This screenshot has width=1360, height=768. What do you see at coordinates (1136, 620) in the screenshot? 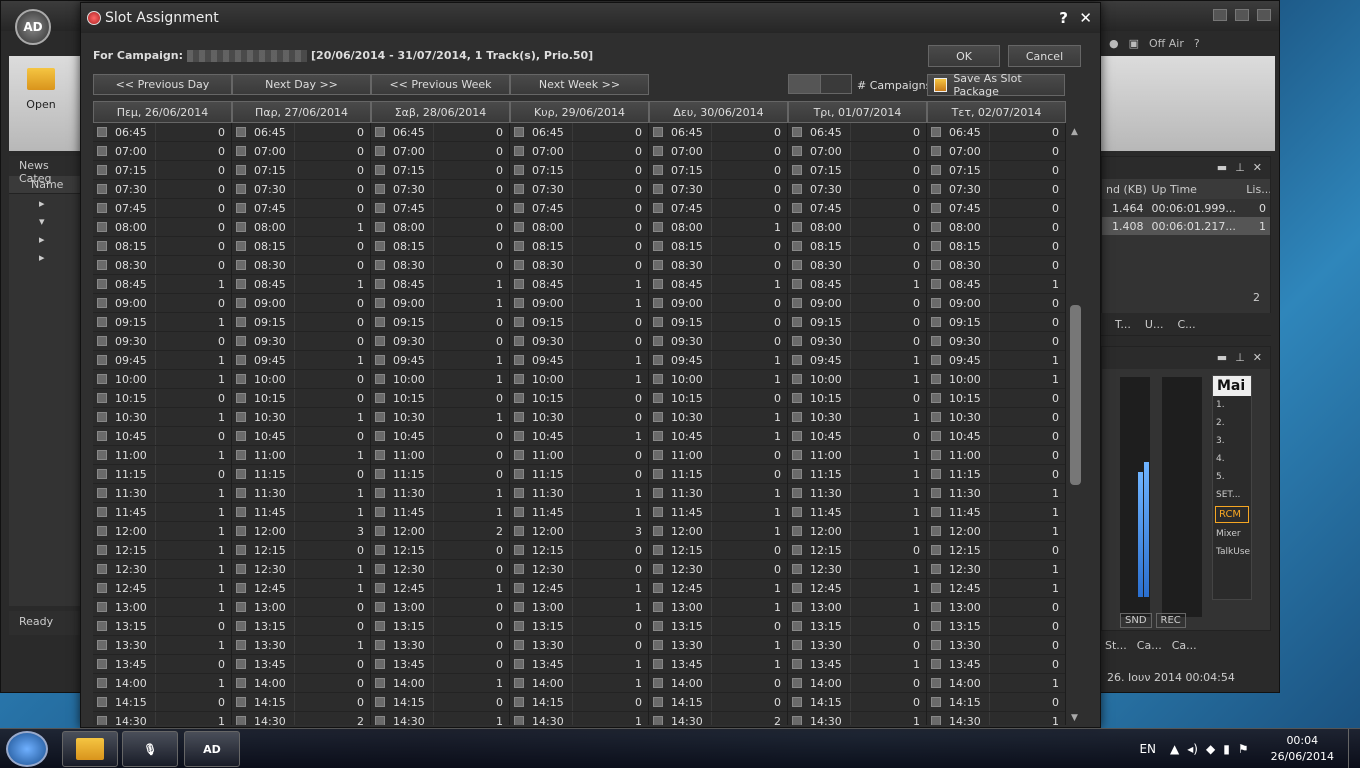
I see `snd-button: SND` at bounding box center [1136, 620].